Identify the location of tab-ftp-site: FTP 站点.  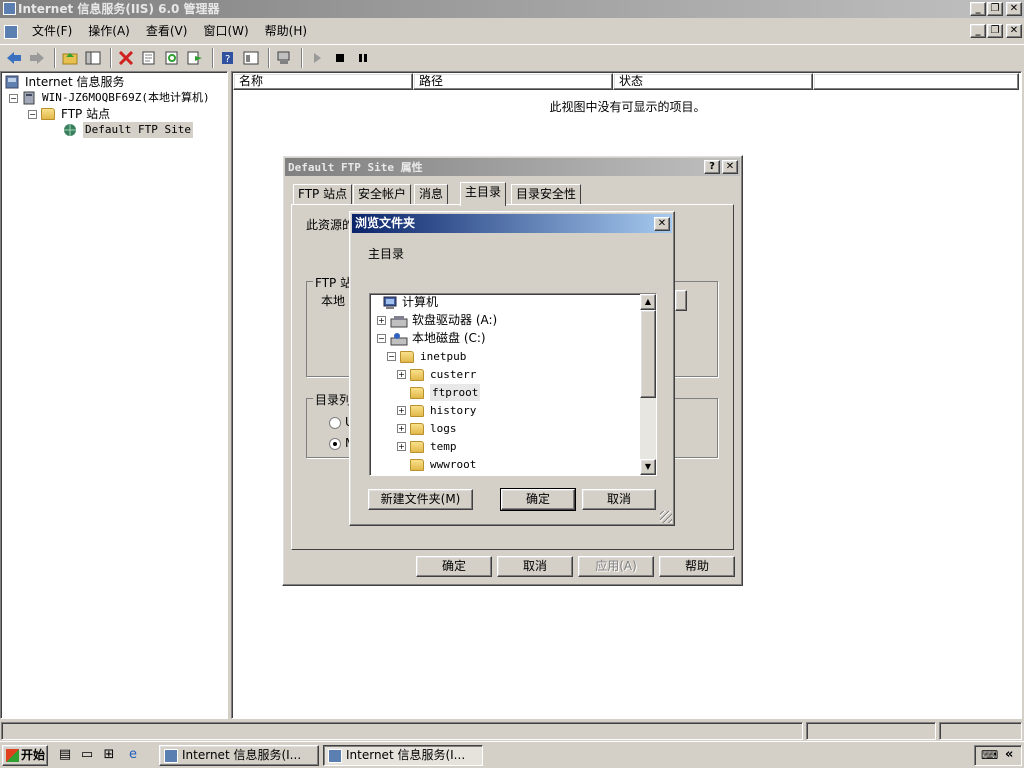
(323, 194).